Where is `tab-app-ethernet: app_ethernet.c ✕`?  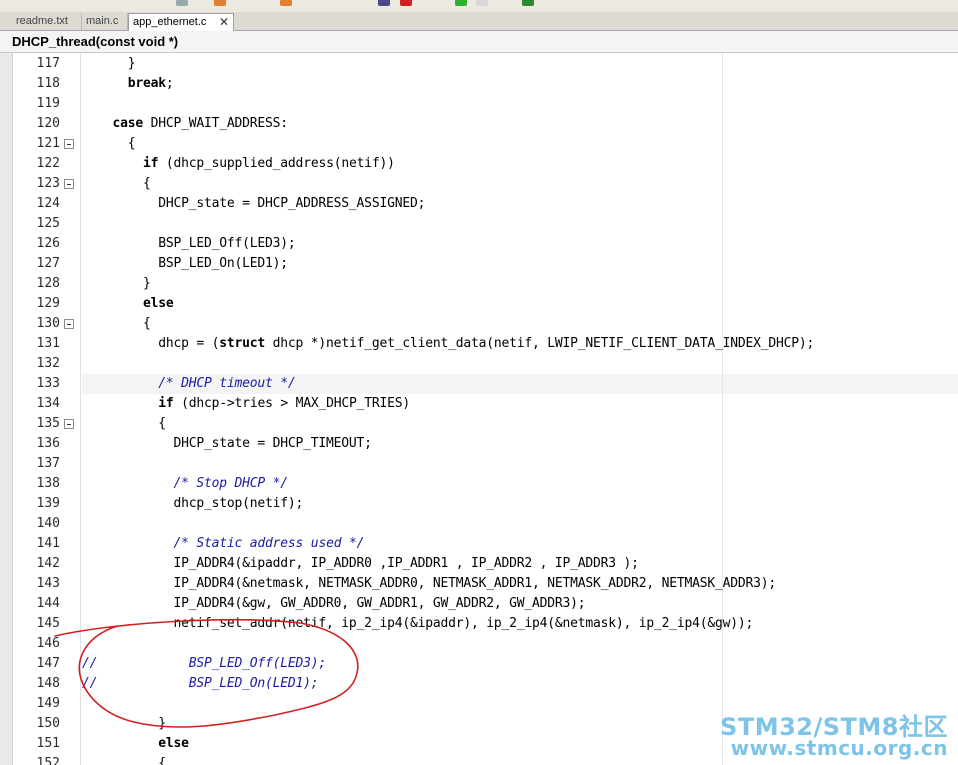
tab-app-ethernet: app_ethernet.c ✕ is located at coordinates (181, 22).